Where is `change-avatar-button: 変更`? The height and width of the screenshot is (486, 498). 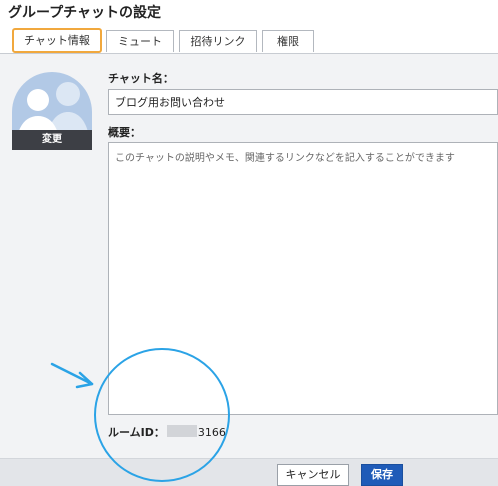
change-avatar-button: 変更 is located at coordinates (52, 140).